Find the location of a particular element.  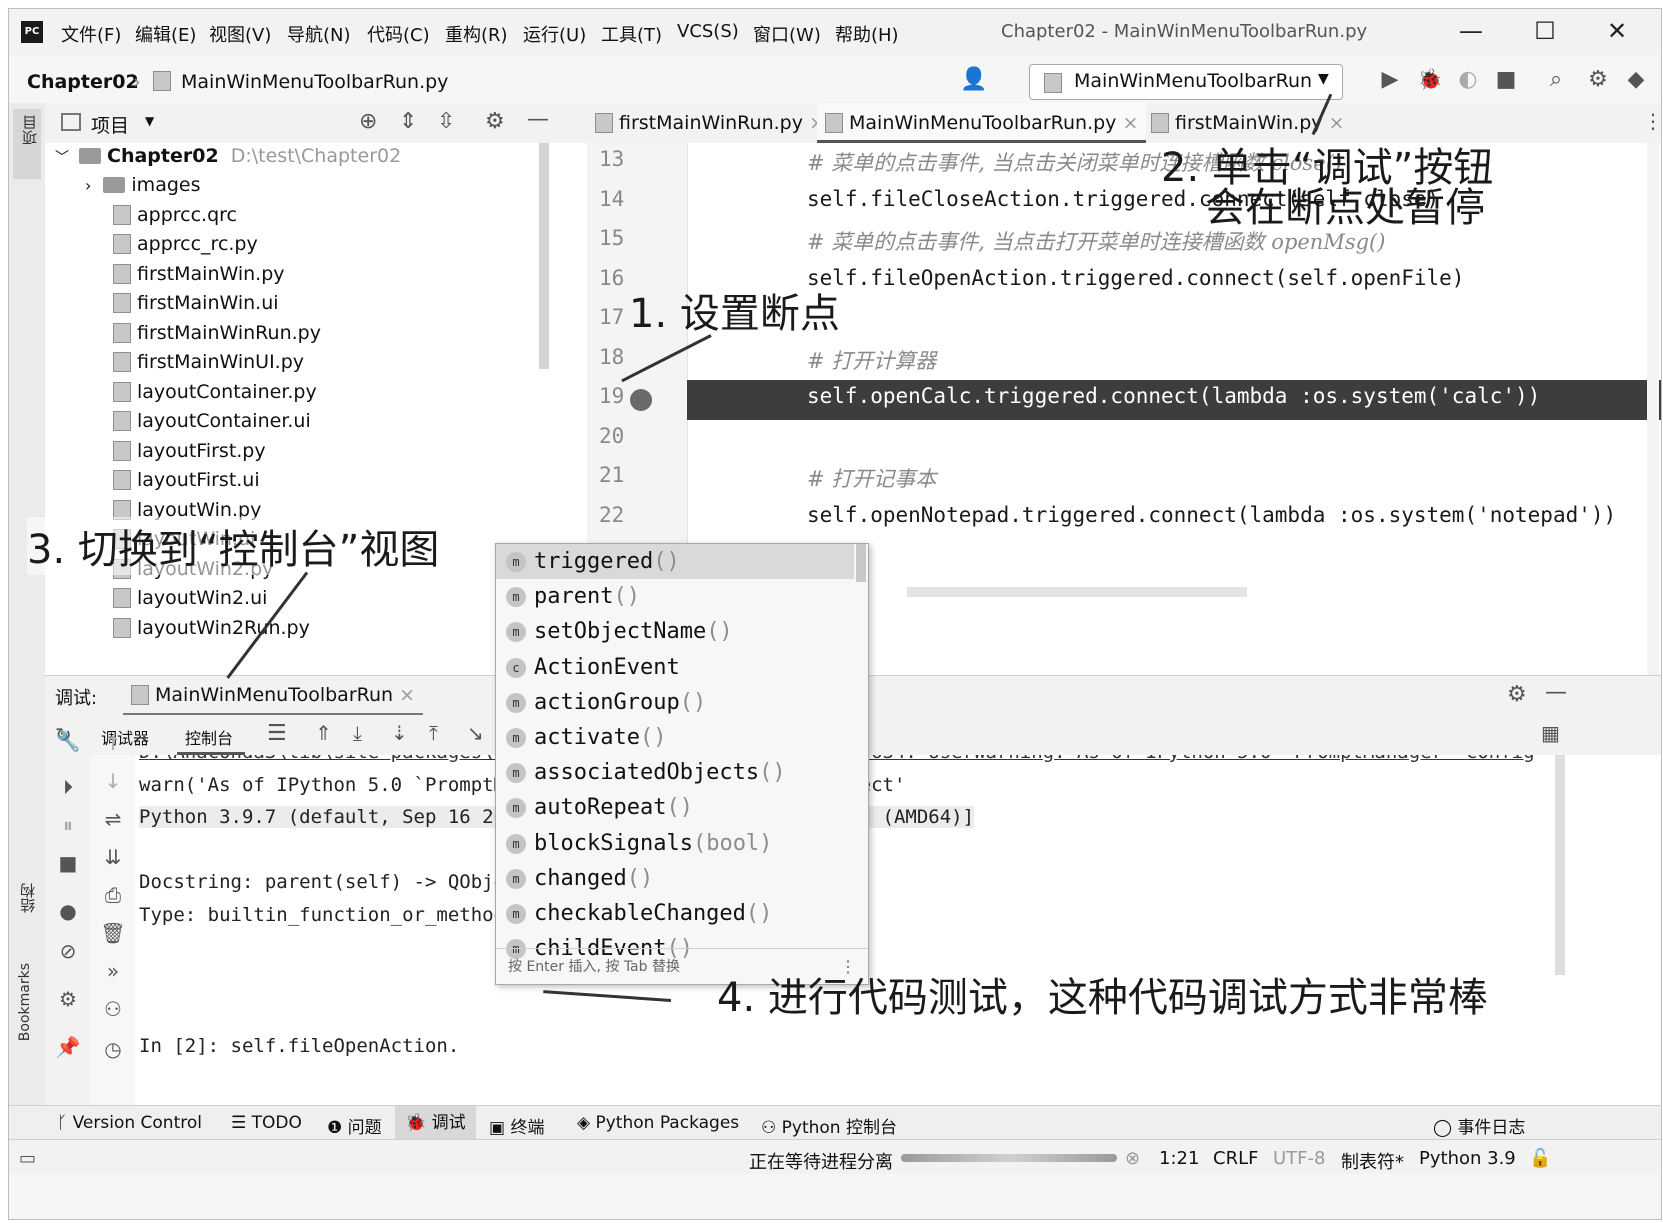

run-to-cursor-icon: ↘ is located at coordinates (475, 733).